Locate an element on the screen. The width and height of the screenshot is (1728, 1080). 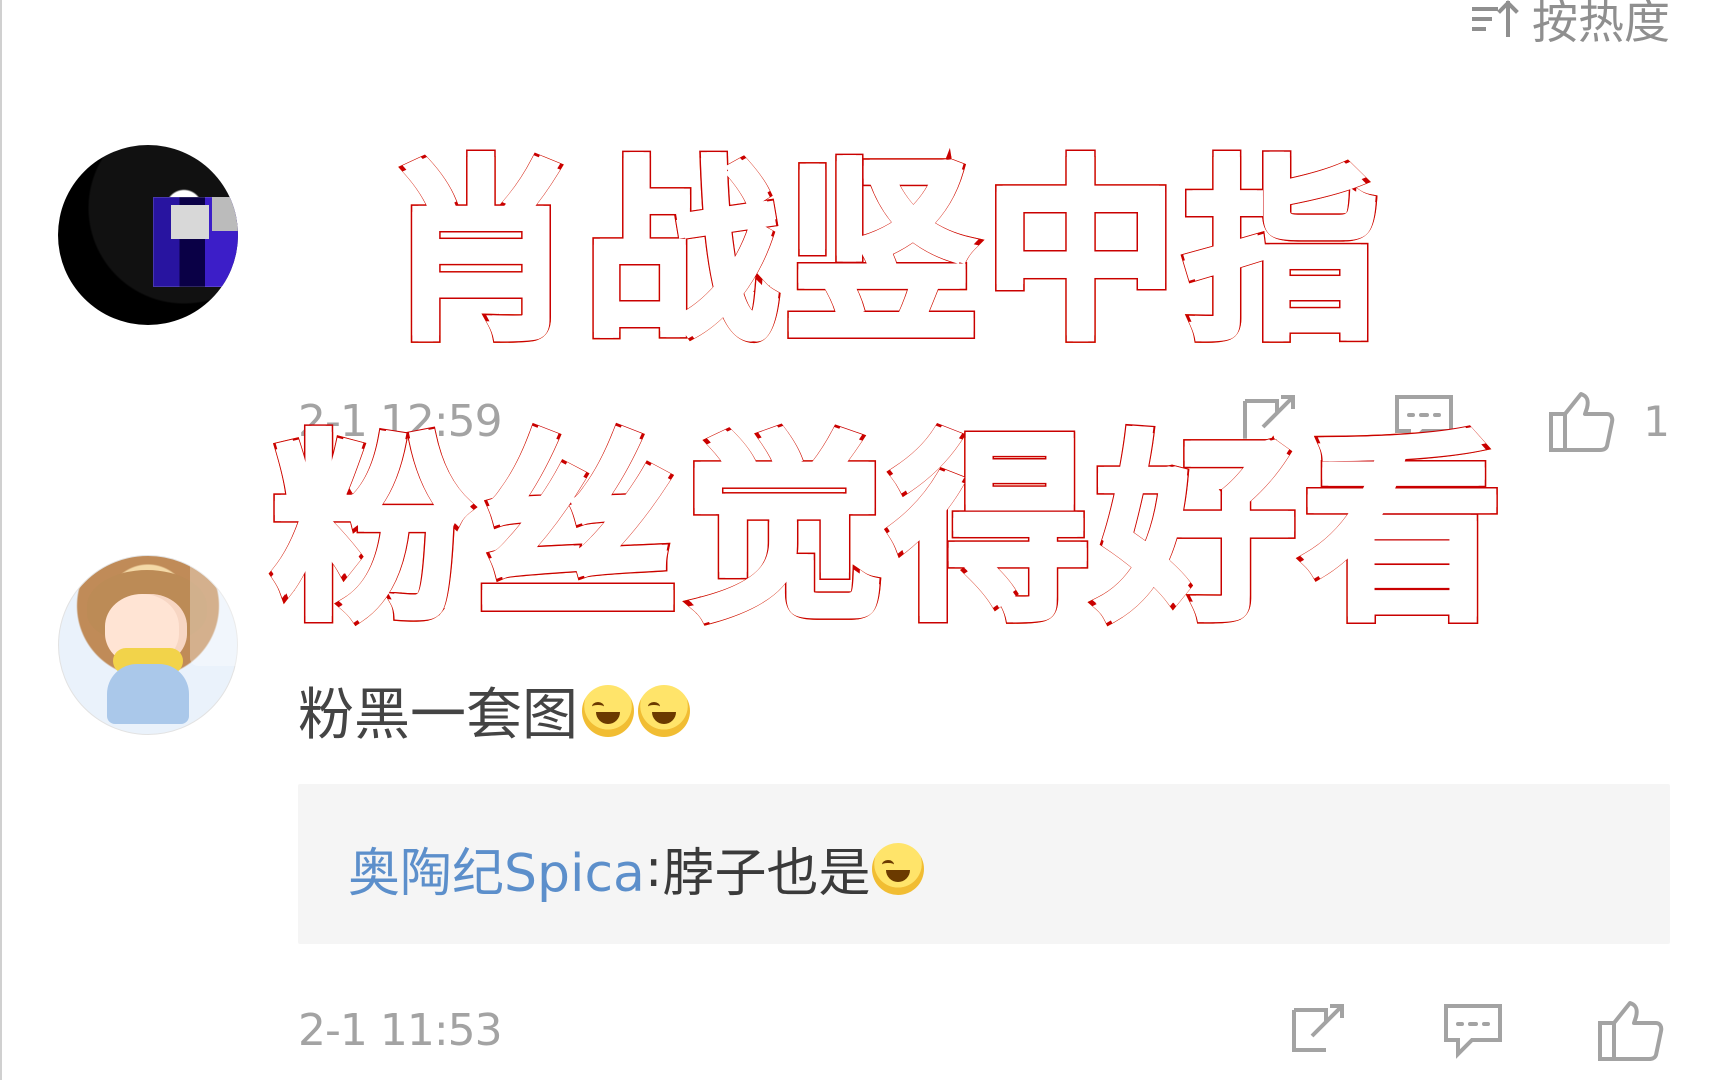
reply-box: 奥陶纪Spica : 脖子也是 is located at coordinates (984, 864).